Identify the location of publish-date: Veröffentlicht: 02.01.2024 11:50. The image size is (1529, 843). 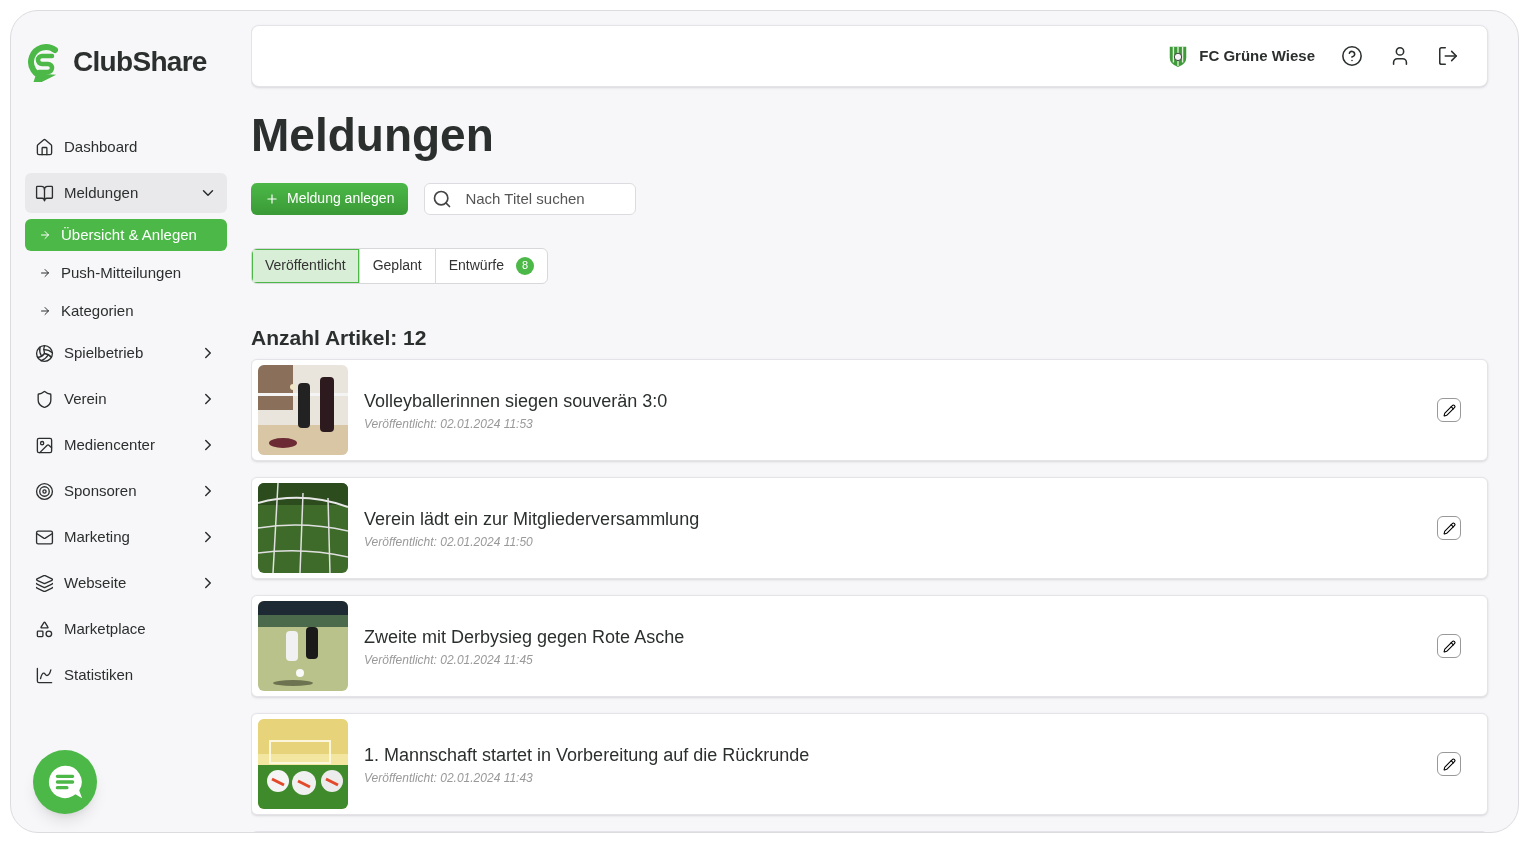
(449, 542).